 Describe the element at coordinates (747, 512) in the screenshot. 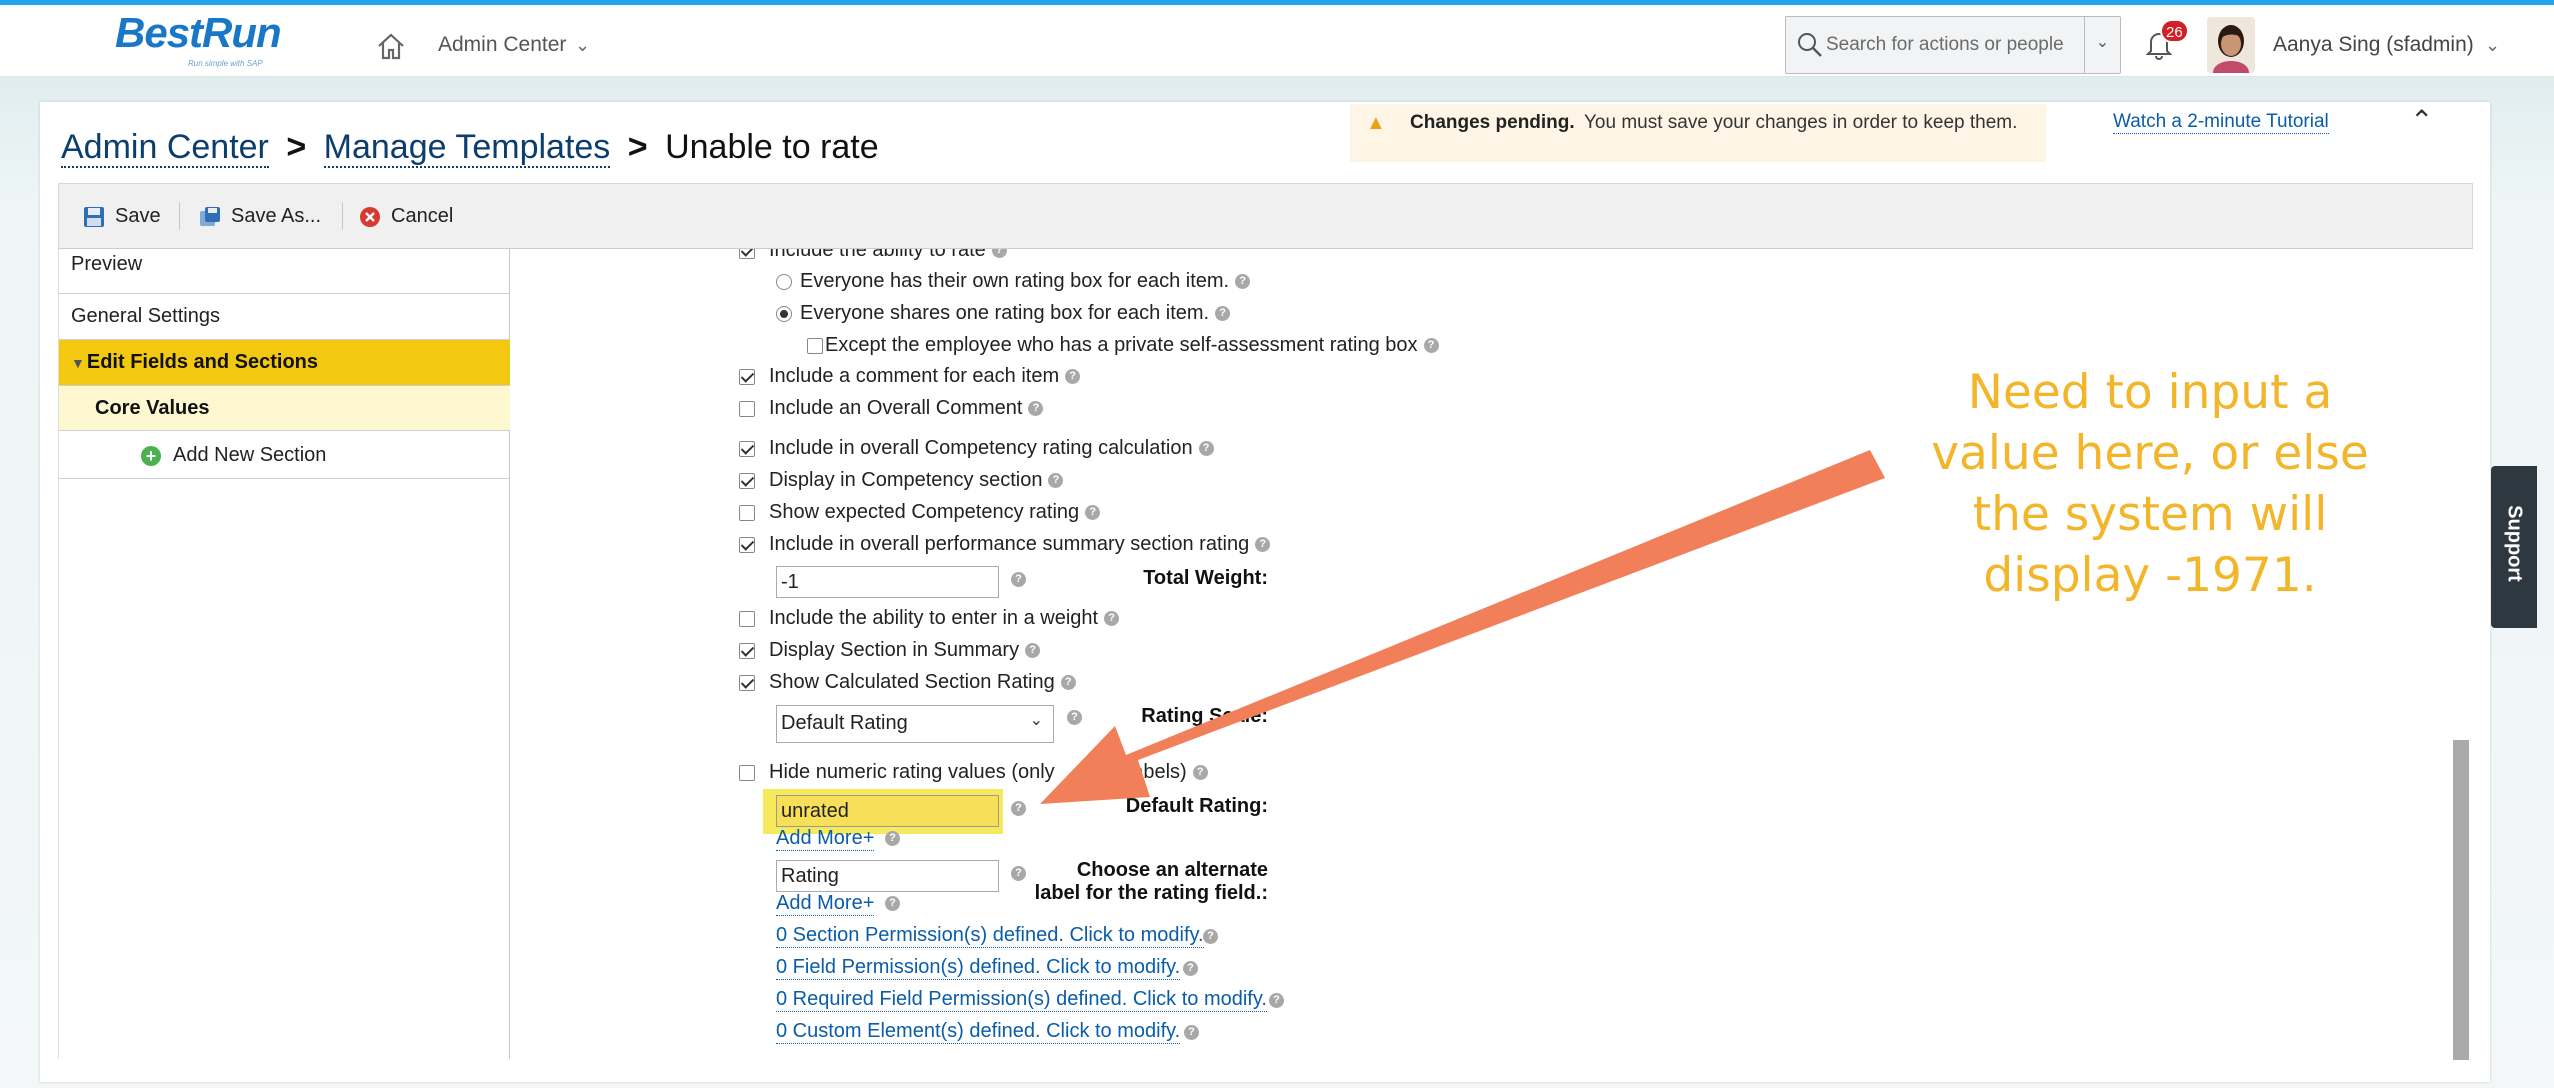

I see `show-expected-checkbox` at that location.